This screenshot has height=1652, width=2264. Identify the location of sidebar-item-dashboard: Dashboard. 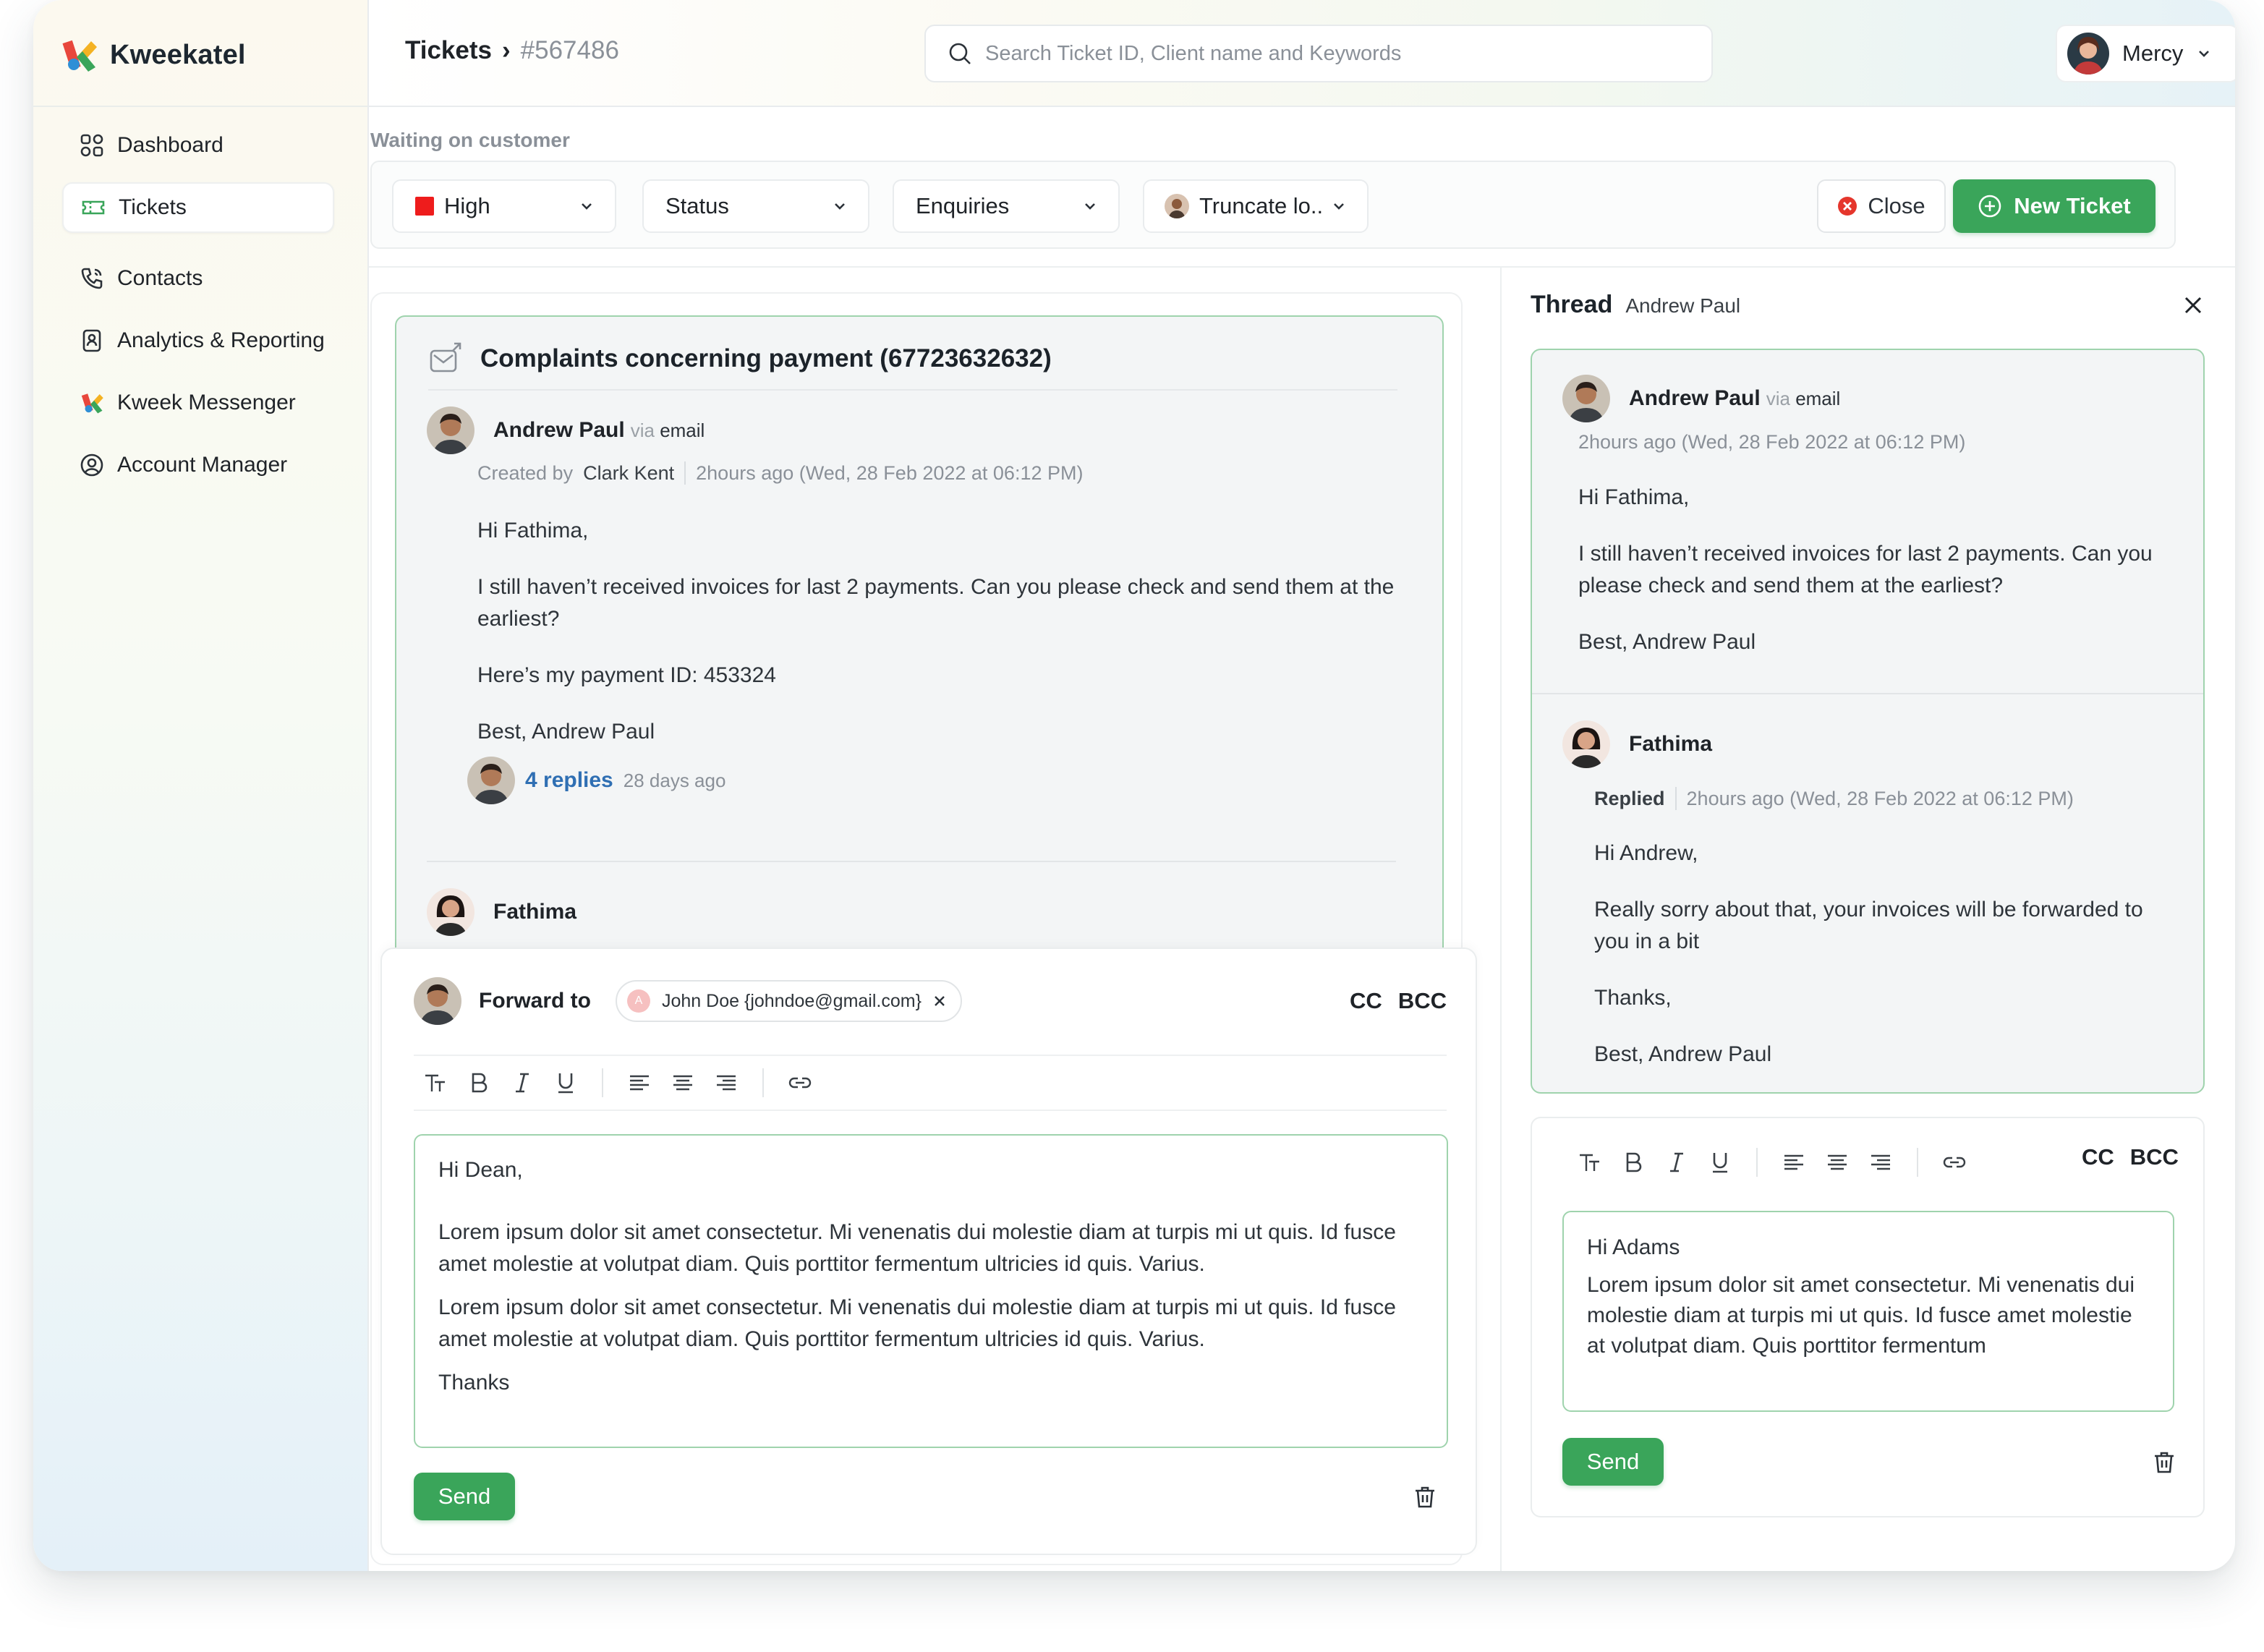
(198, 145).